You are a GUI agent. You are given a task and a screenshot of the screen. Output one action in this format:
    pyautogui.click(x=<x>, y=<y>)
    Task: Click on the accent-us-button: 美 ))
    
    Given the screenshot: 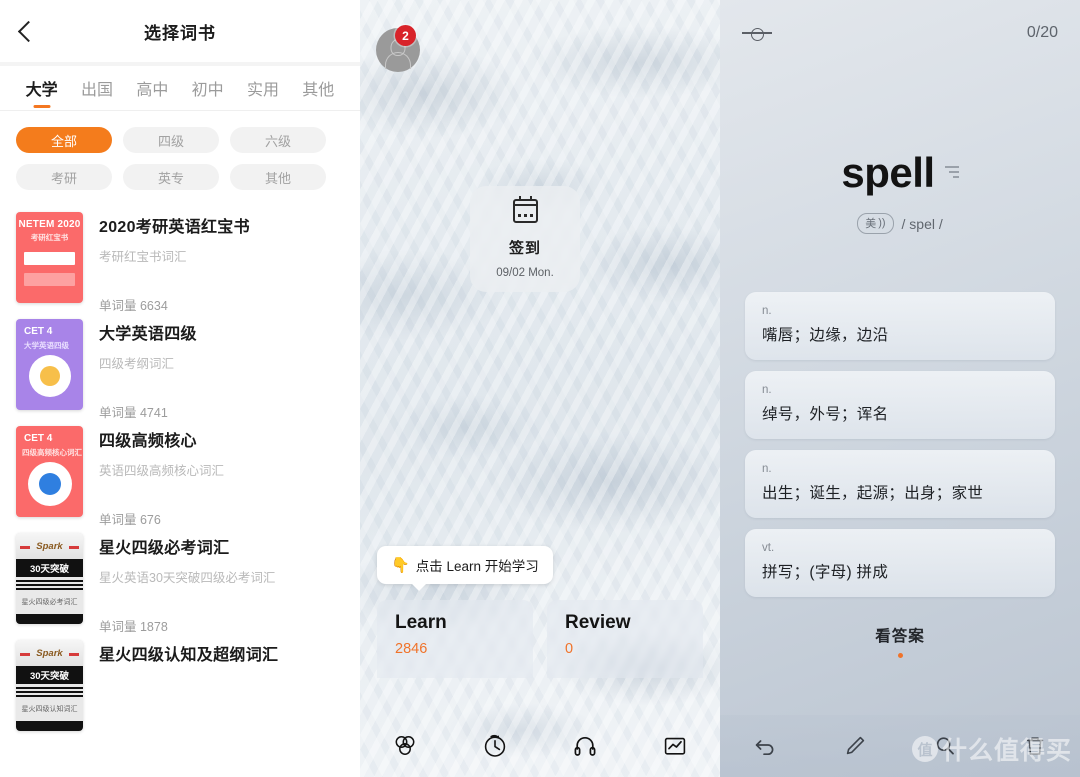 What is the action you would take?
    pyautogui.click(x=875, y=223)
    